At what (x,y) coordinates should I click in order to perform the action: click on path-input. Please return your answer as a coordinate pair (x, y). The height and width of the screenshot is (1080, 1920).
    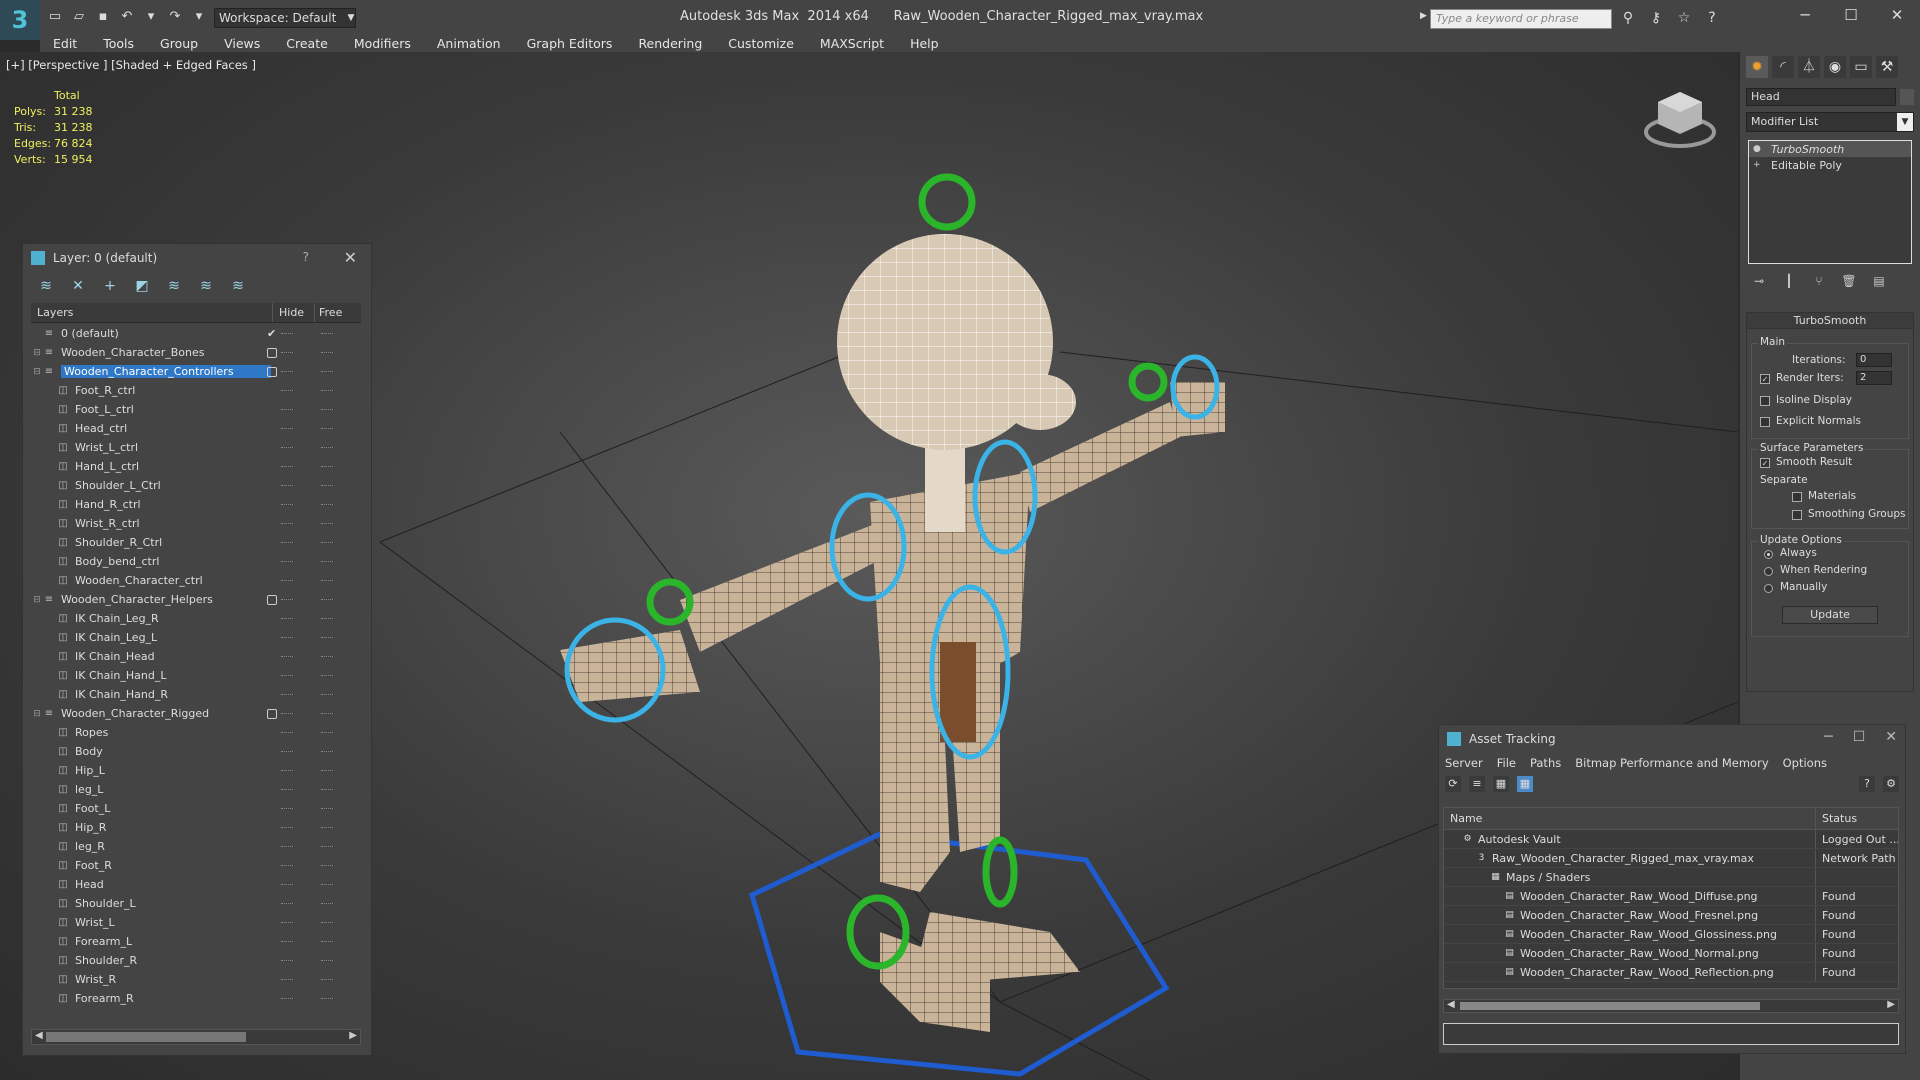
    Looking at the image, I should click on (1671, 1034).